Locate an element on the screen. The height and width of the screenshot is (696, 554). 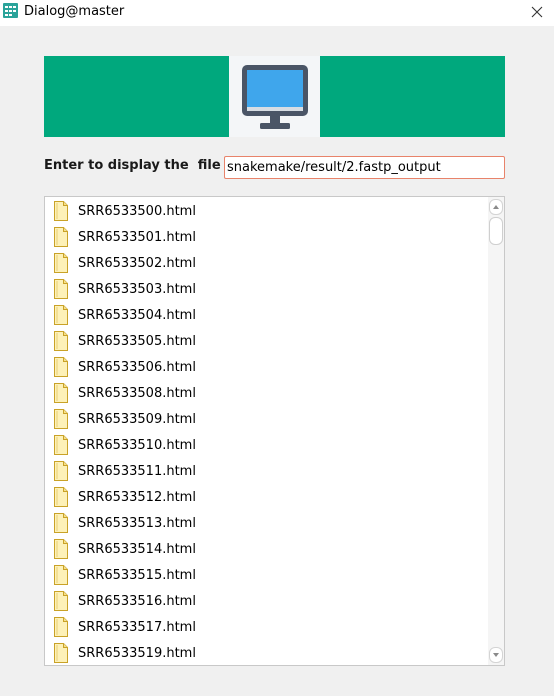
list-item: SRR6533513.html is located at coordinates (266, 523).